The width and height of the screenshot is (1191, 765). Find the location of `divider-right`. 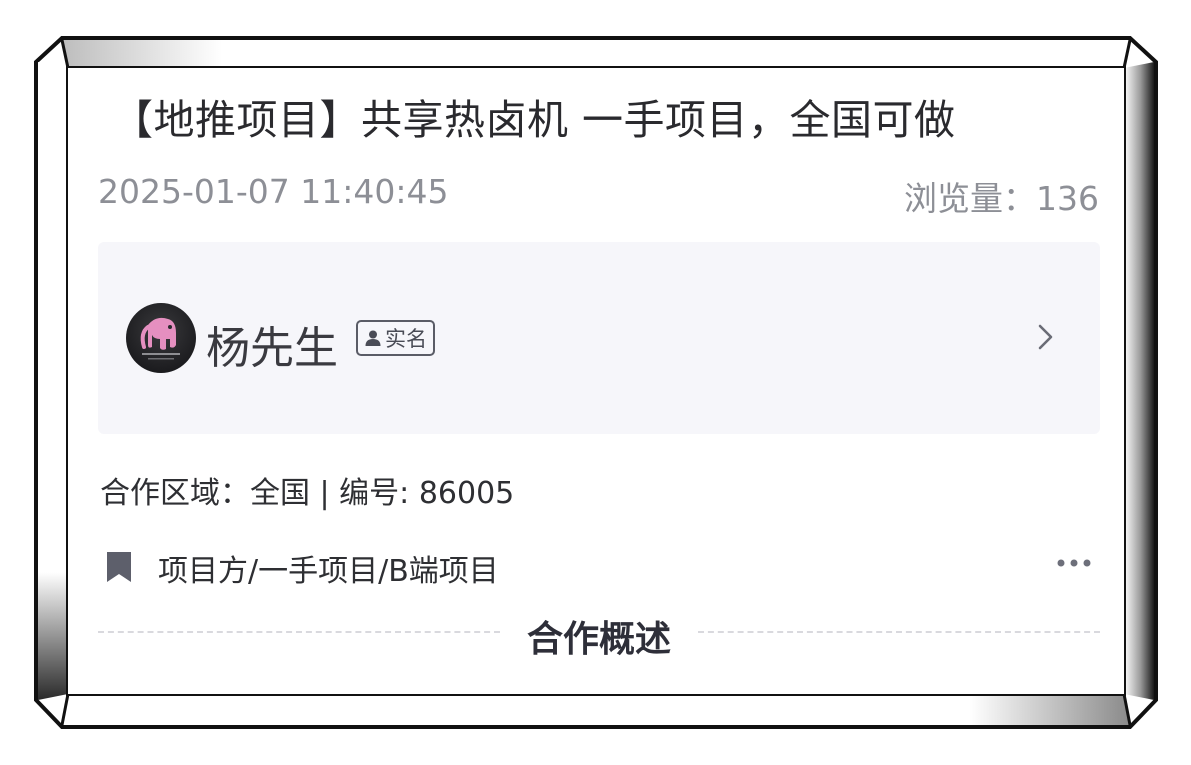

divider-right is located at coordinates (899, 632).